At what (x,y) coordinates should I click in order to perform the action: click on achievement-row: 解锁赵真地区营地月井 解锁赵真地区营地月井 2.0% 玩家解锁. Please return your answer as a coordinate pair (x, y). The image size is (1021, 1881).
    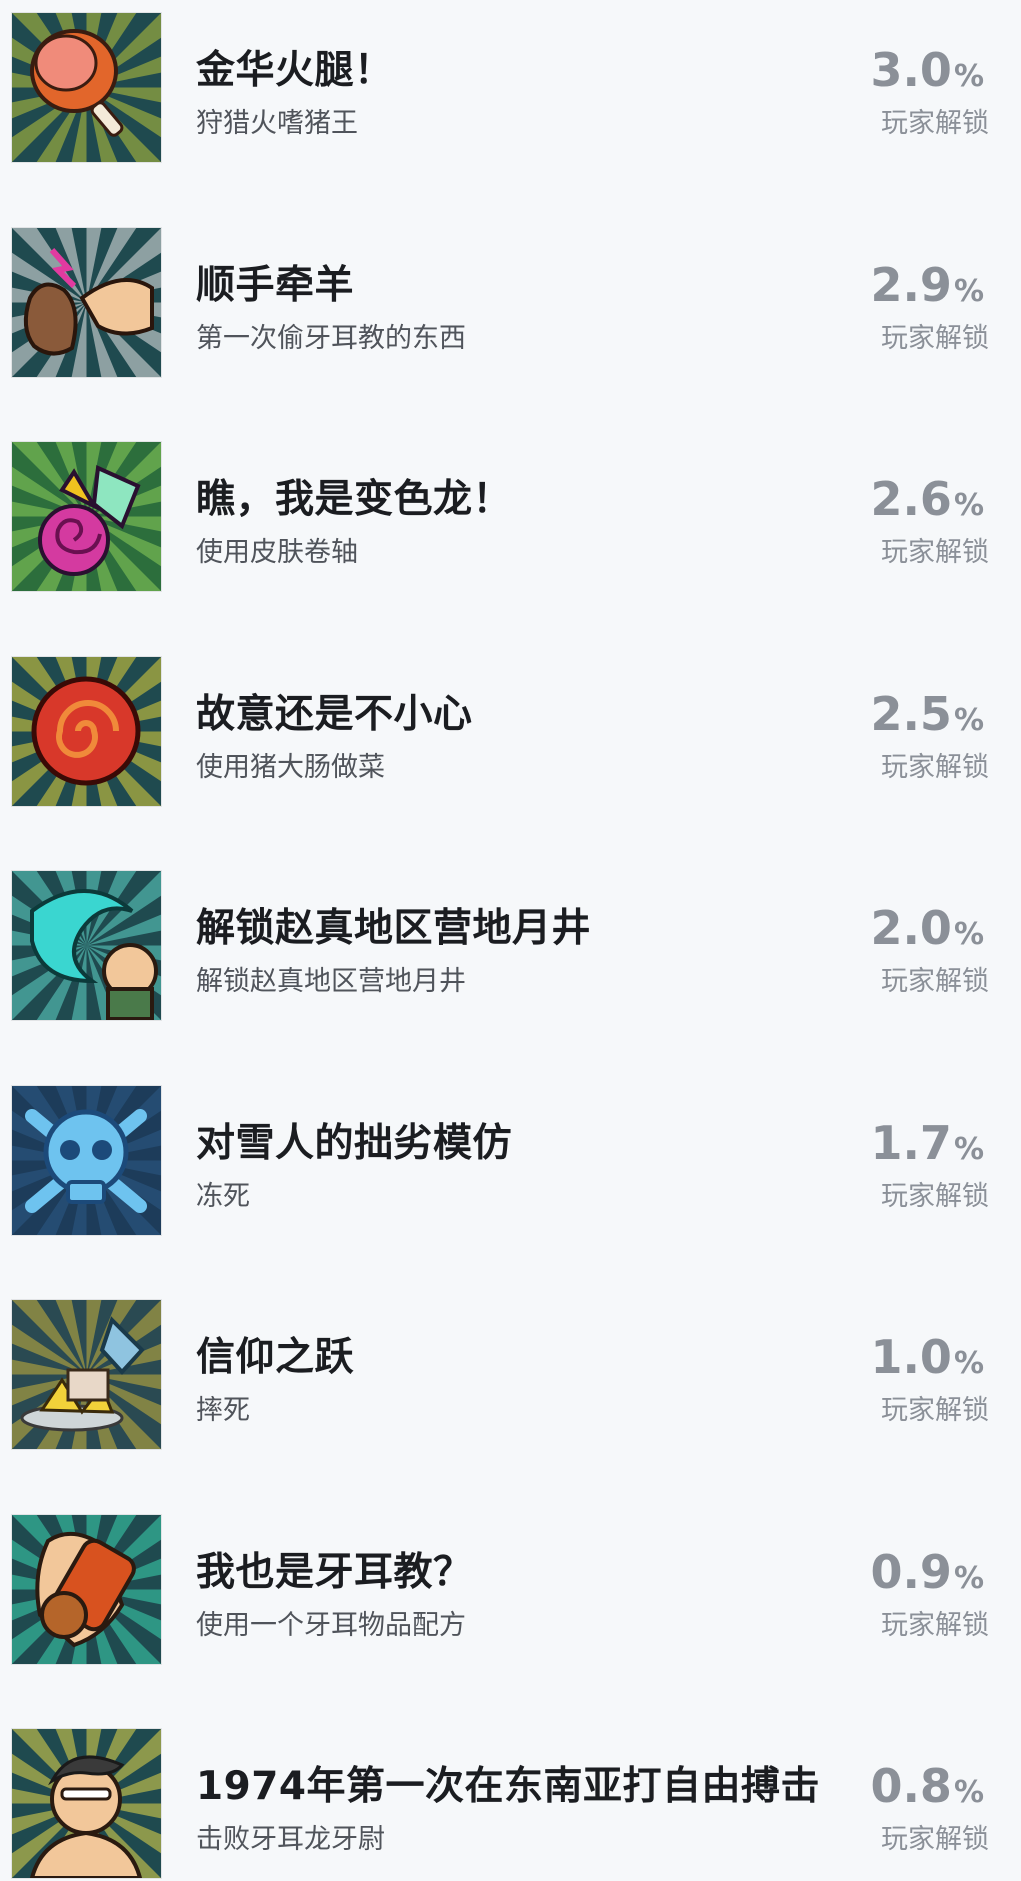
    Looking at the image, I should click on (510, 946).